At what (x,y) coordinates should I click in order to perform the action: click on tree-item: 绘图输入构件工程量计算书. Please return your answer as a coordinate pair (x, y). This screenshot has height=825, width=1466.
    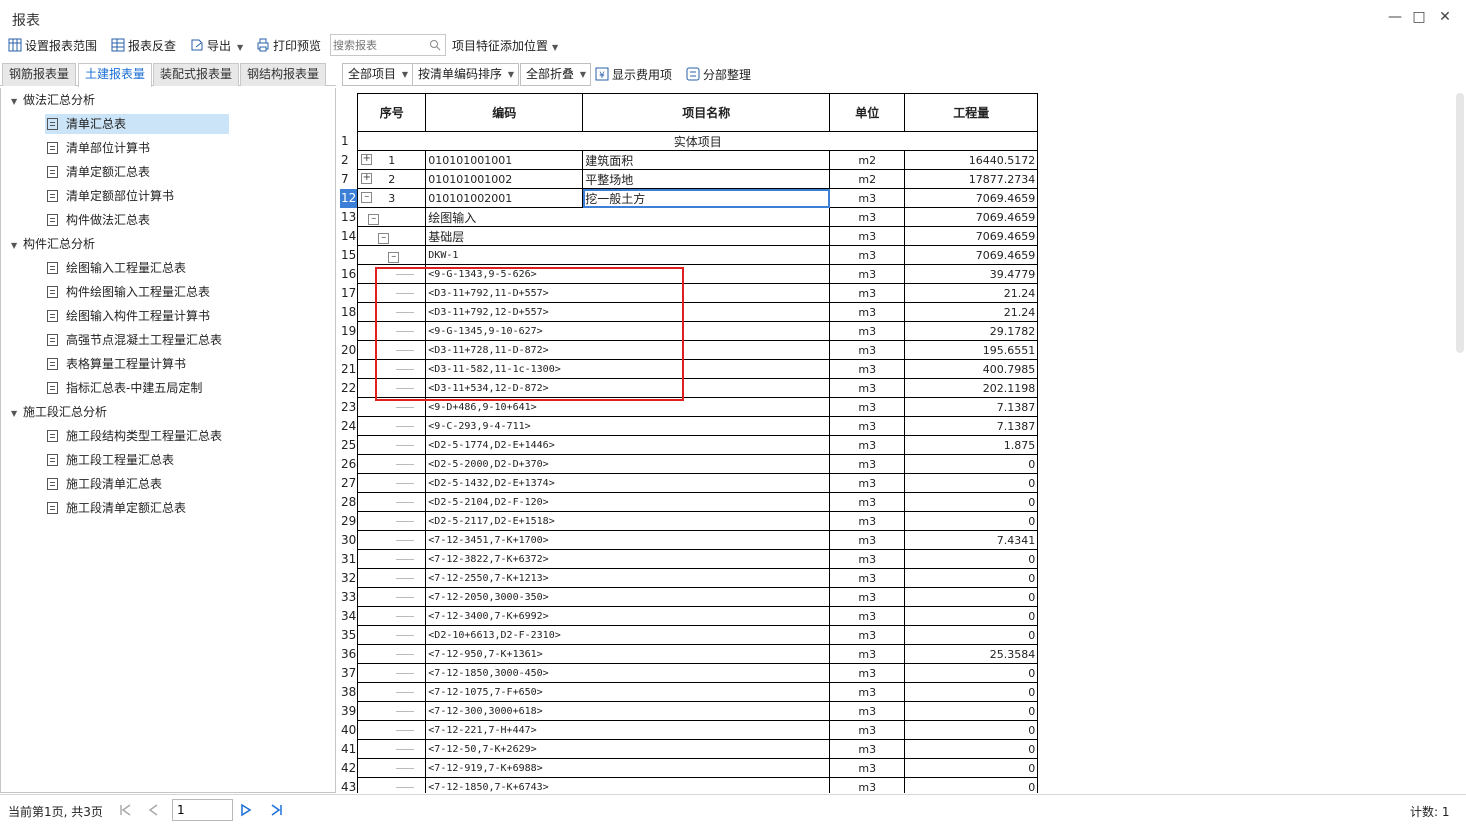
    Looking at the image, I should click on (130, 316).